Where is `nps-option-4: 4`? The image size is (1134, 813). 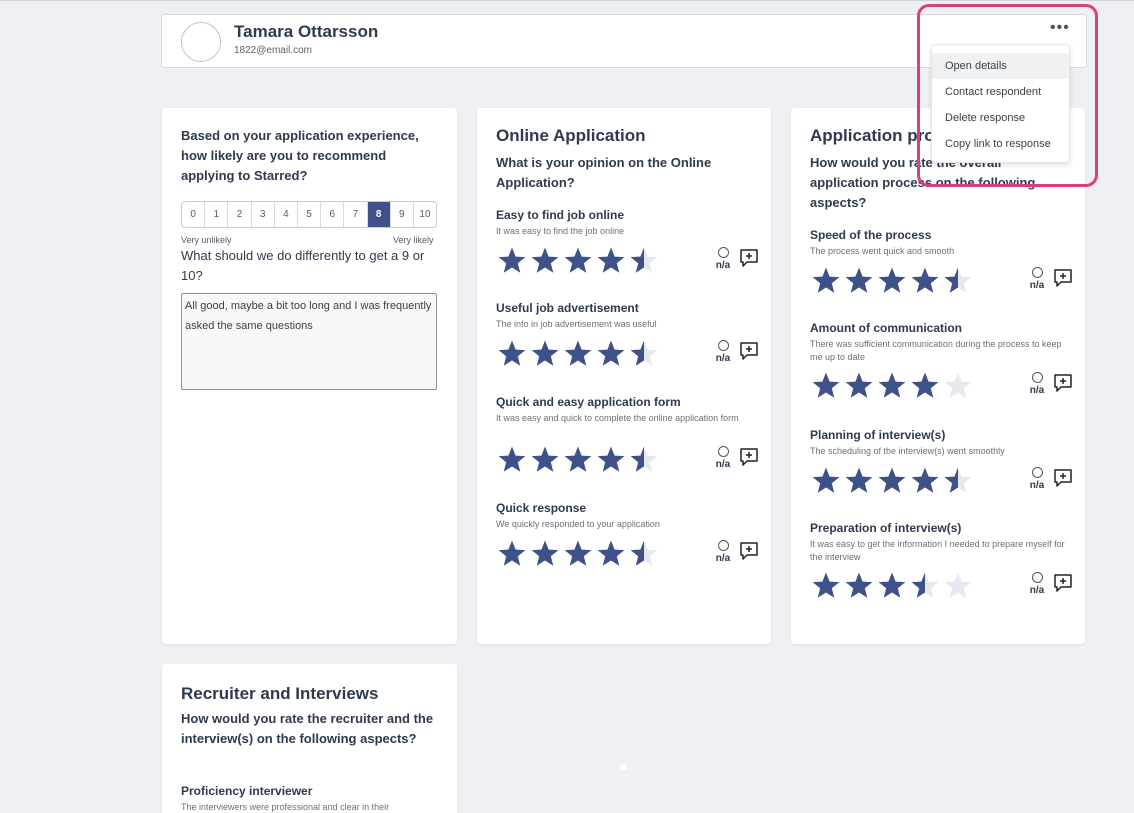 nps-option-4: 4 is located at coordinates (286, 214).